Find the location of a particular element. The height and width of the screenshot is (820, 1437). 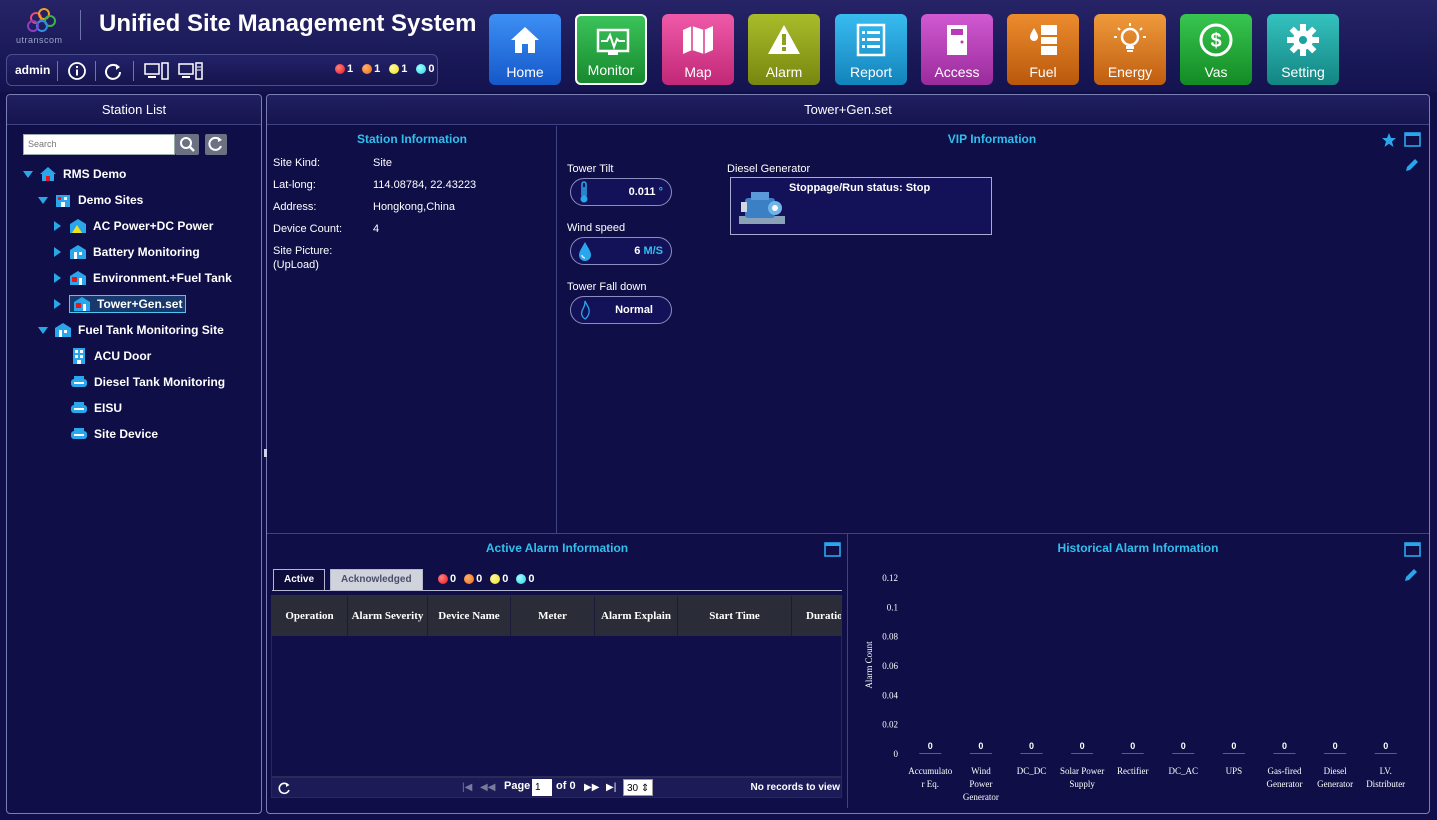

nav-report-button: Report is located at coordinates (871, 49).